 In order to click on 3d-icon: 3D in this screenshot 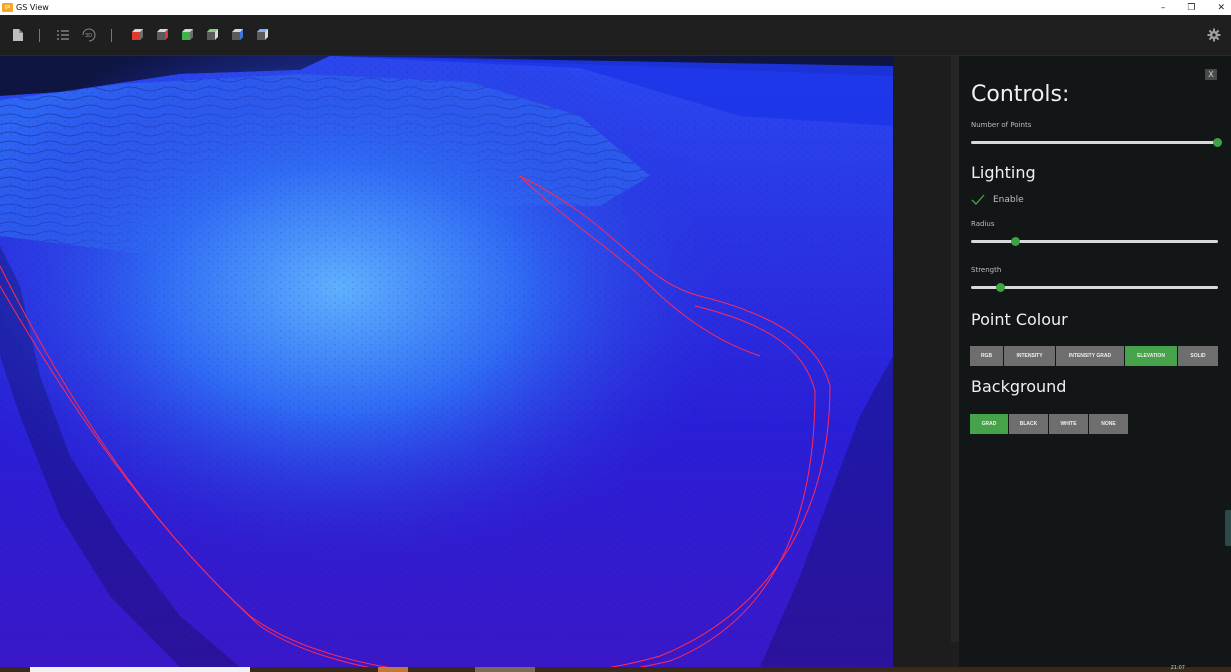, I will do `click(88, 34)`.